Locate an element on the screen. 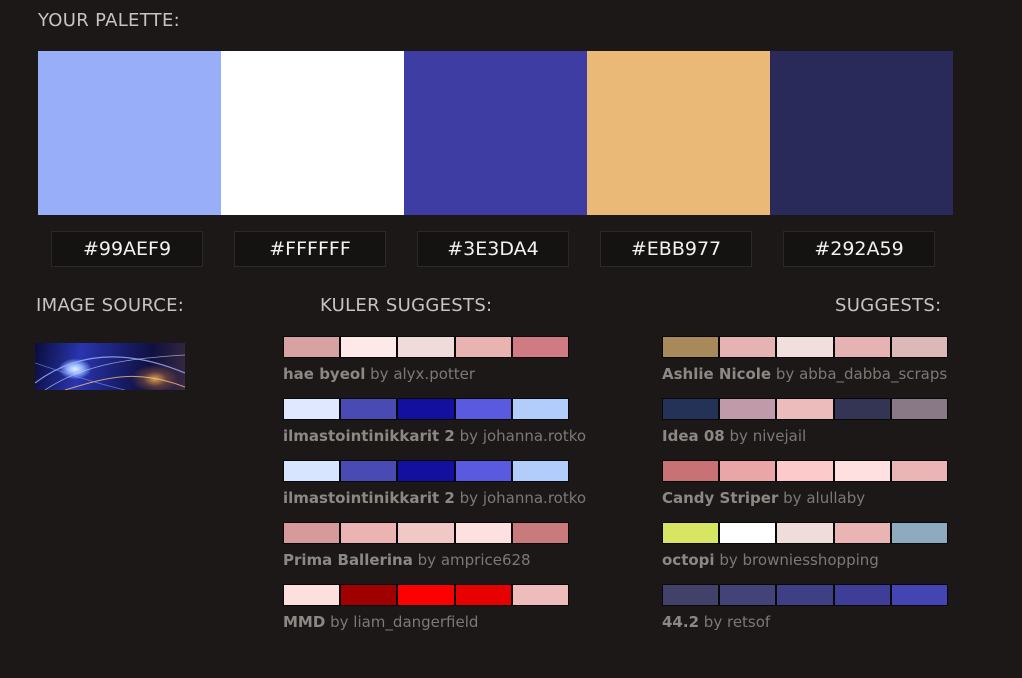  suggest-suggestion: Ashlie Nicole by abba_dabba_scraps is located at coordinates (805, 359).